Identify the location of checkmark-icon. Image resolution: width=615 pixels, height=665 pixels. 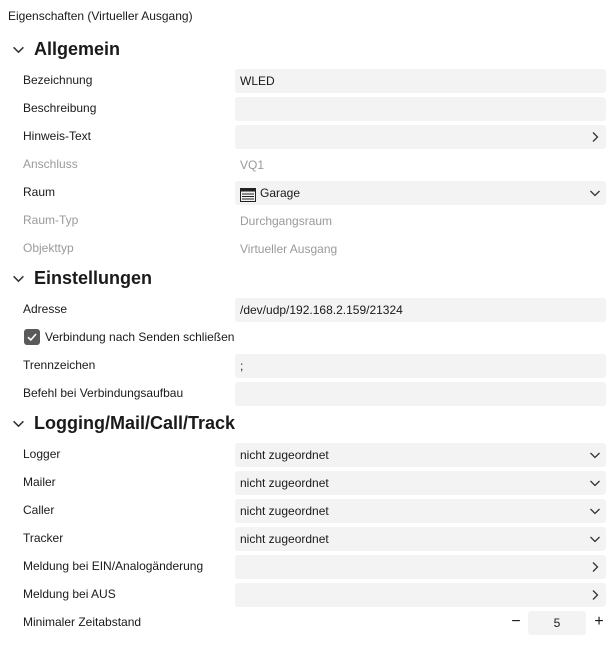
(32, 337).